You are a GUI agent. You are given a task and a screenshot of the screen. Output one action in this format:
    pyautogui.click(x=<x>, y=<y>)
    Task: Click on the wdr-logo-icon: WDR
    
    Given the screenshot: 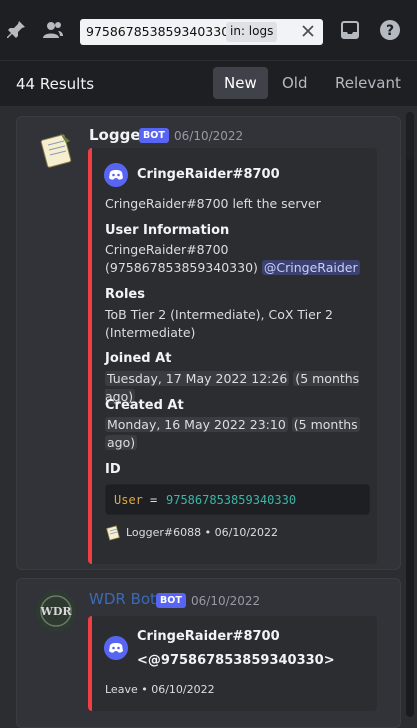 What is the action you would take?
    pyautogui.click(x=56, y=611)
    